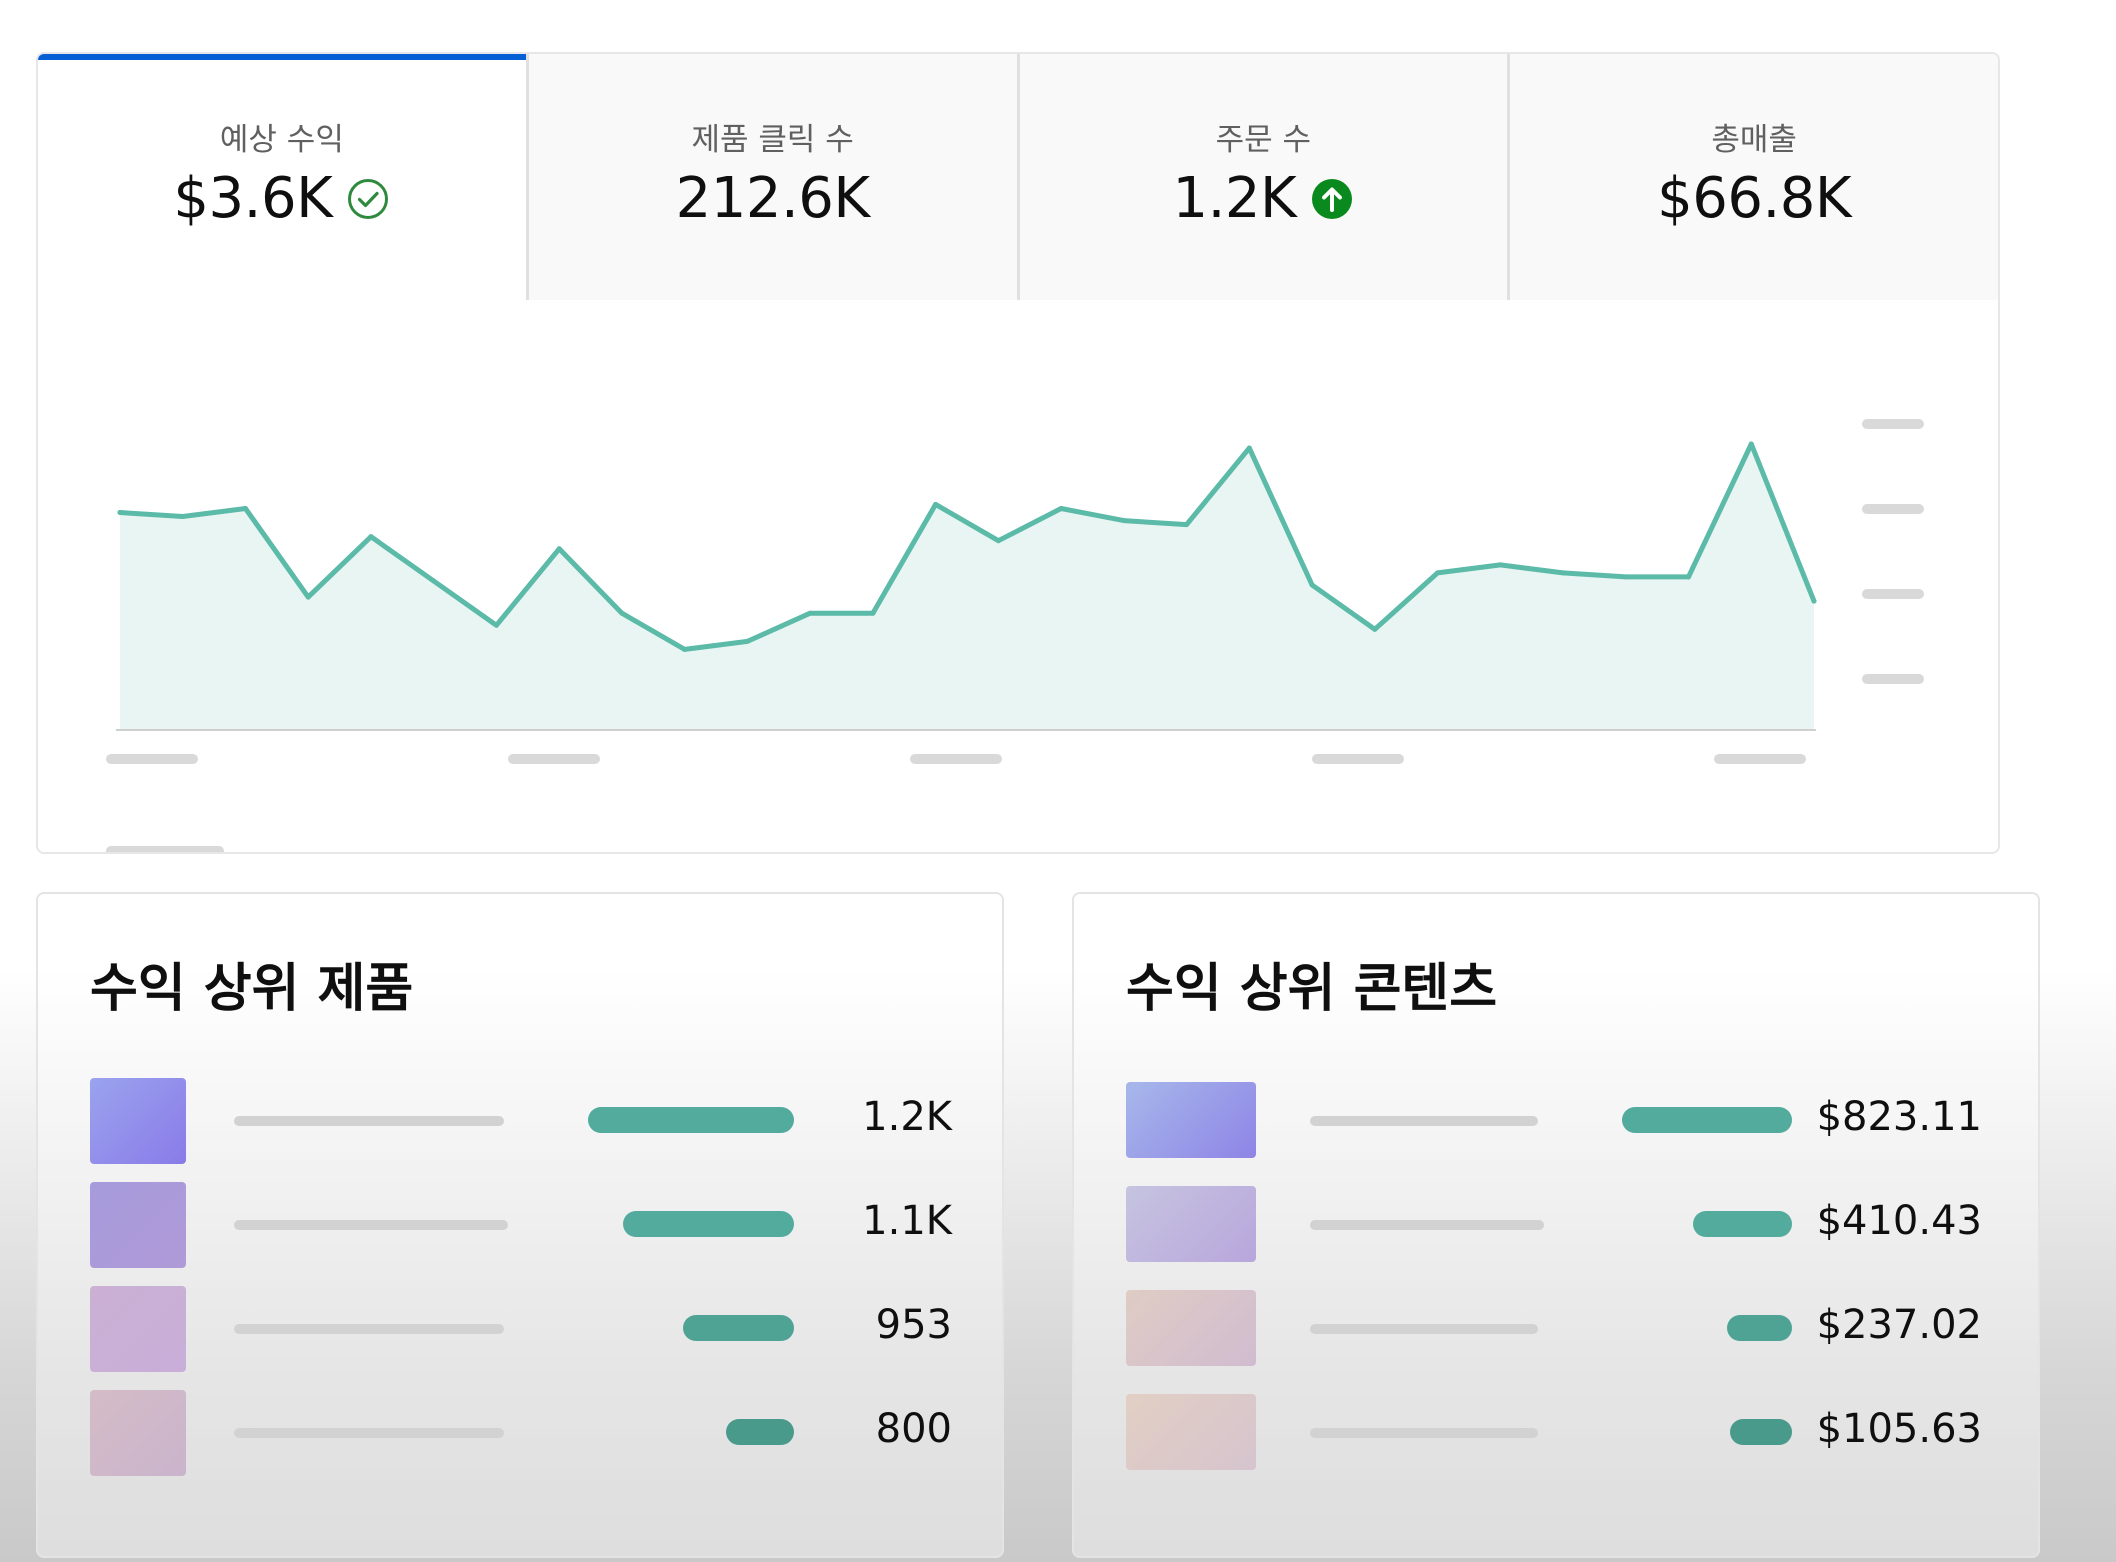  Describe the element at coordinates (907, 1117) in the screenshot. I see `item-value: 1.2K` at that location.